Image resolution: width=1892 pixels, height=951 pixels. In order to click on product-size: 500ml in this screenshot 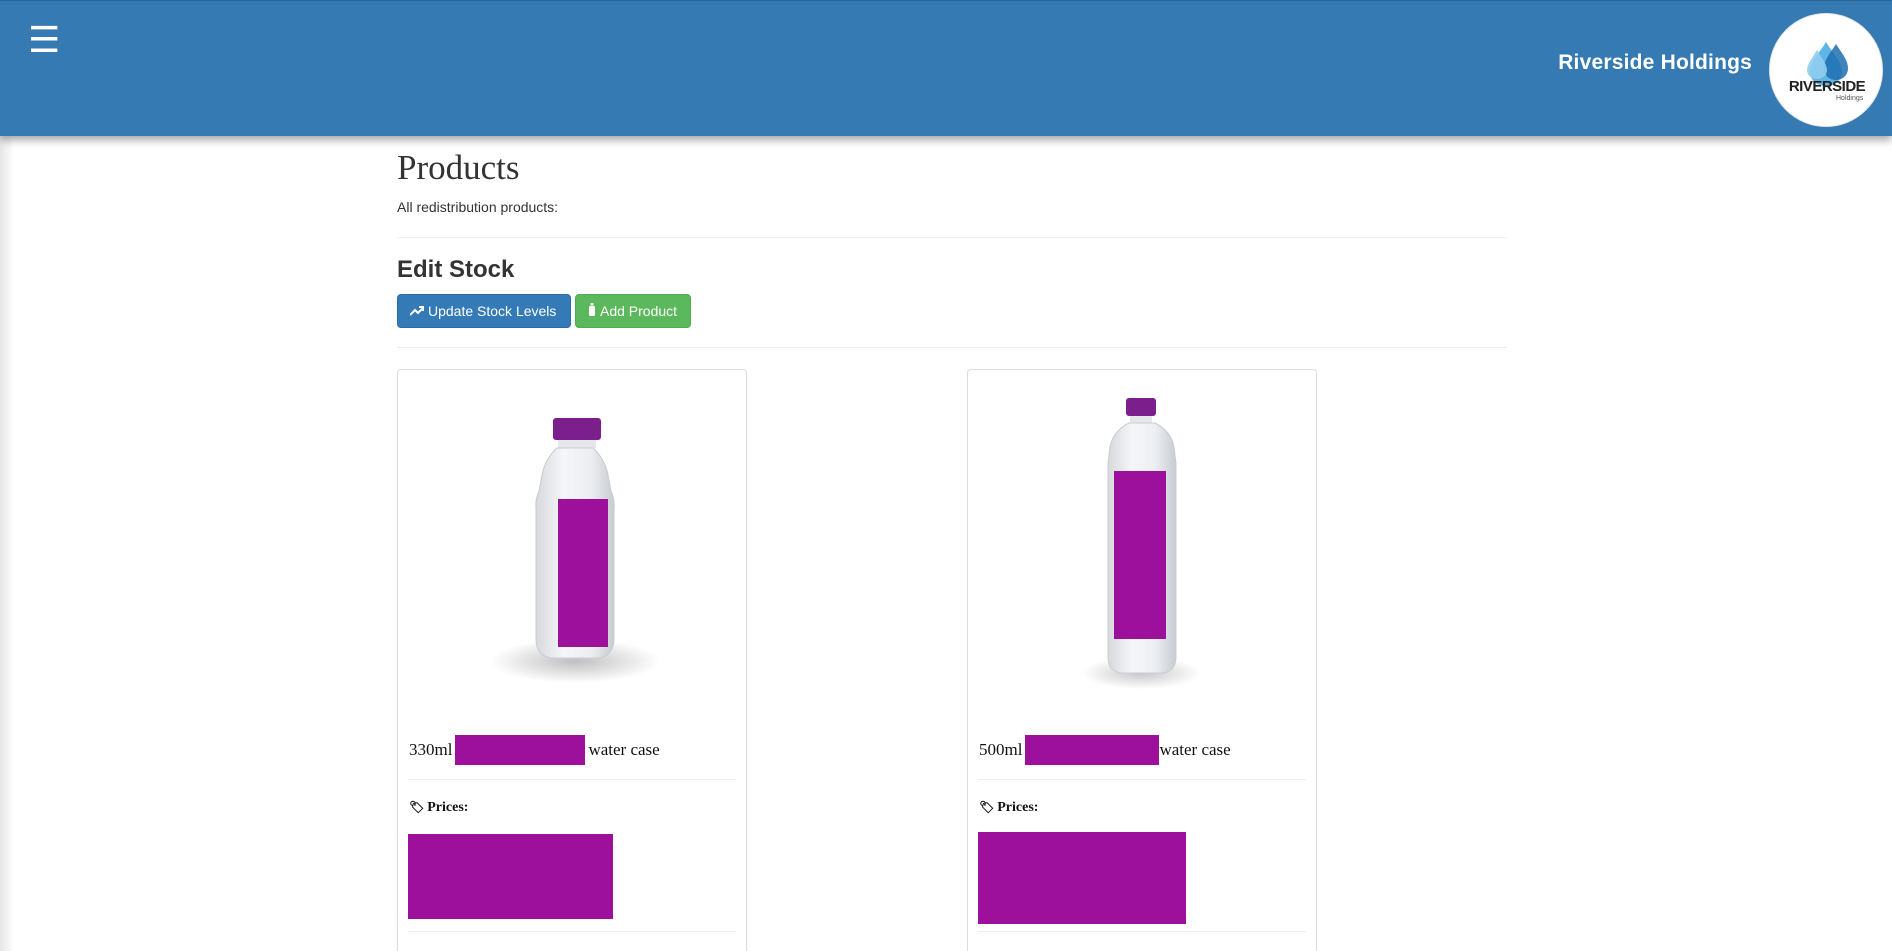, I will do `click(1001, 749)`.